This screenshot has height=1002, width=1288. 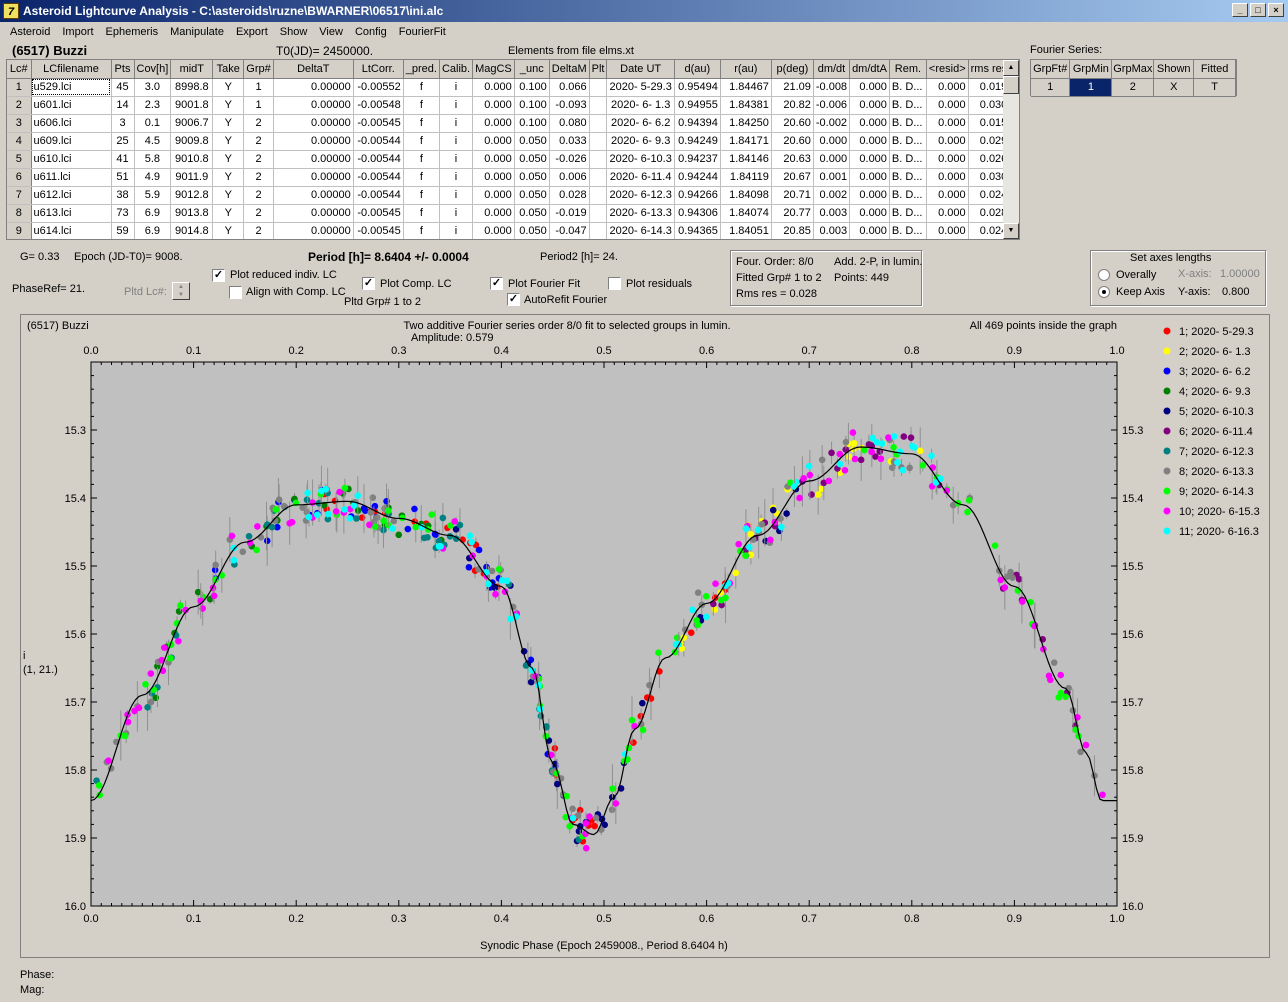 I want to click on table-cell: 6.9, so click(x=153, y=230).